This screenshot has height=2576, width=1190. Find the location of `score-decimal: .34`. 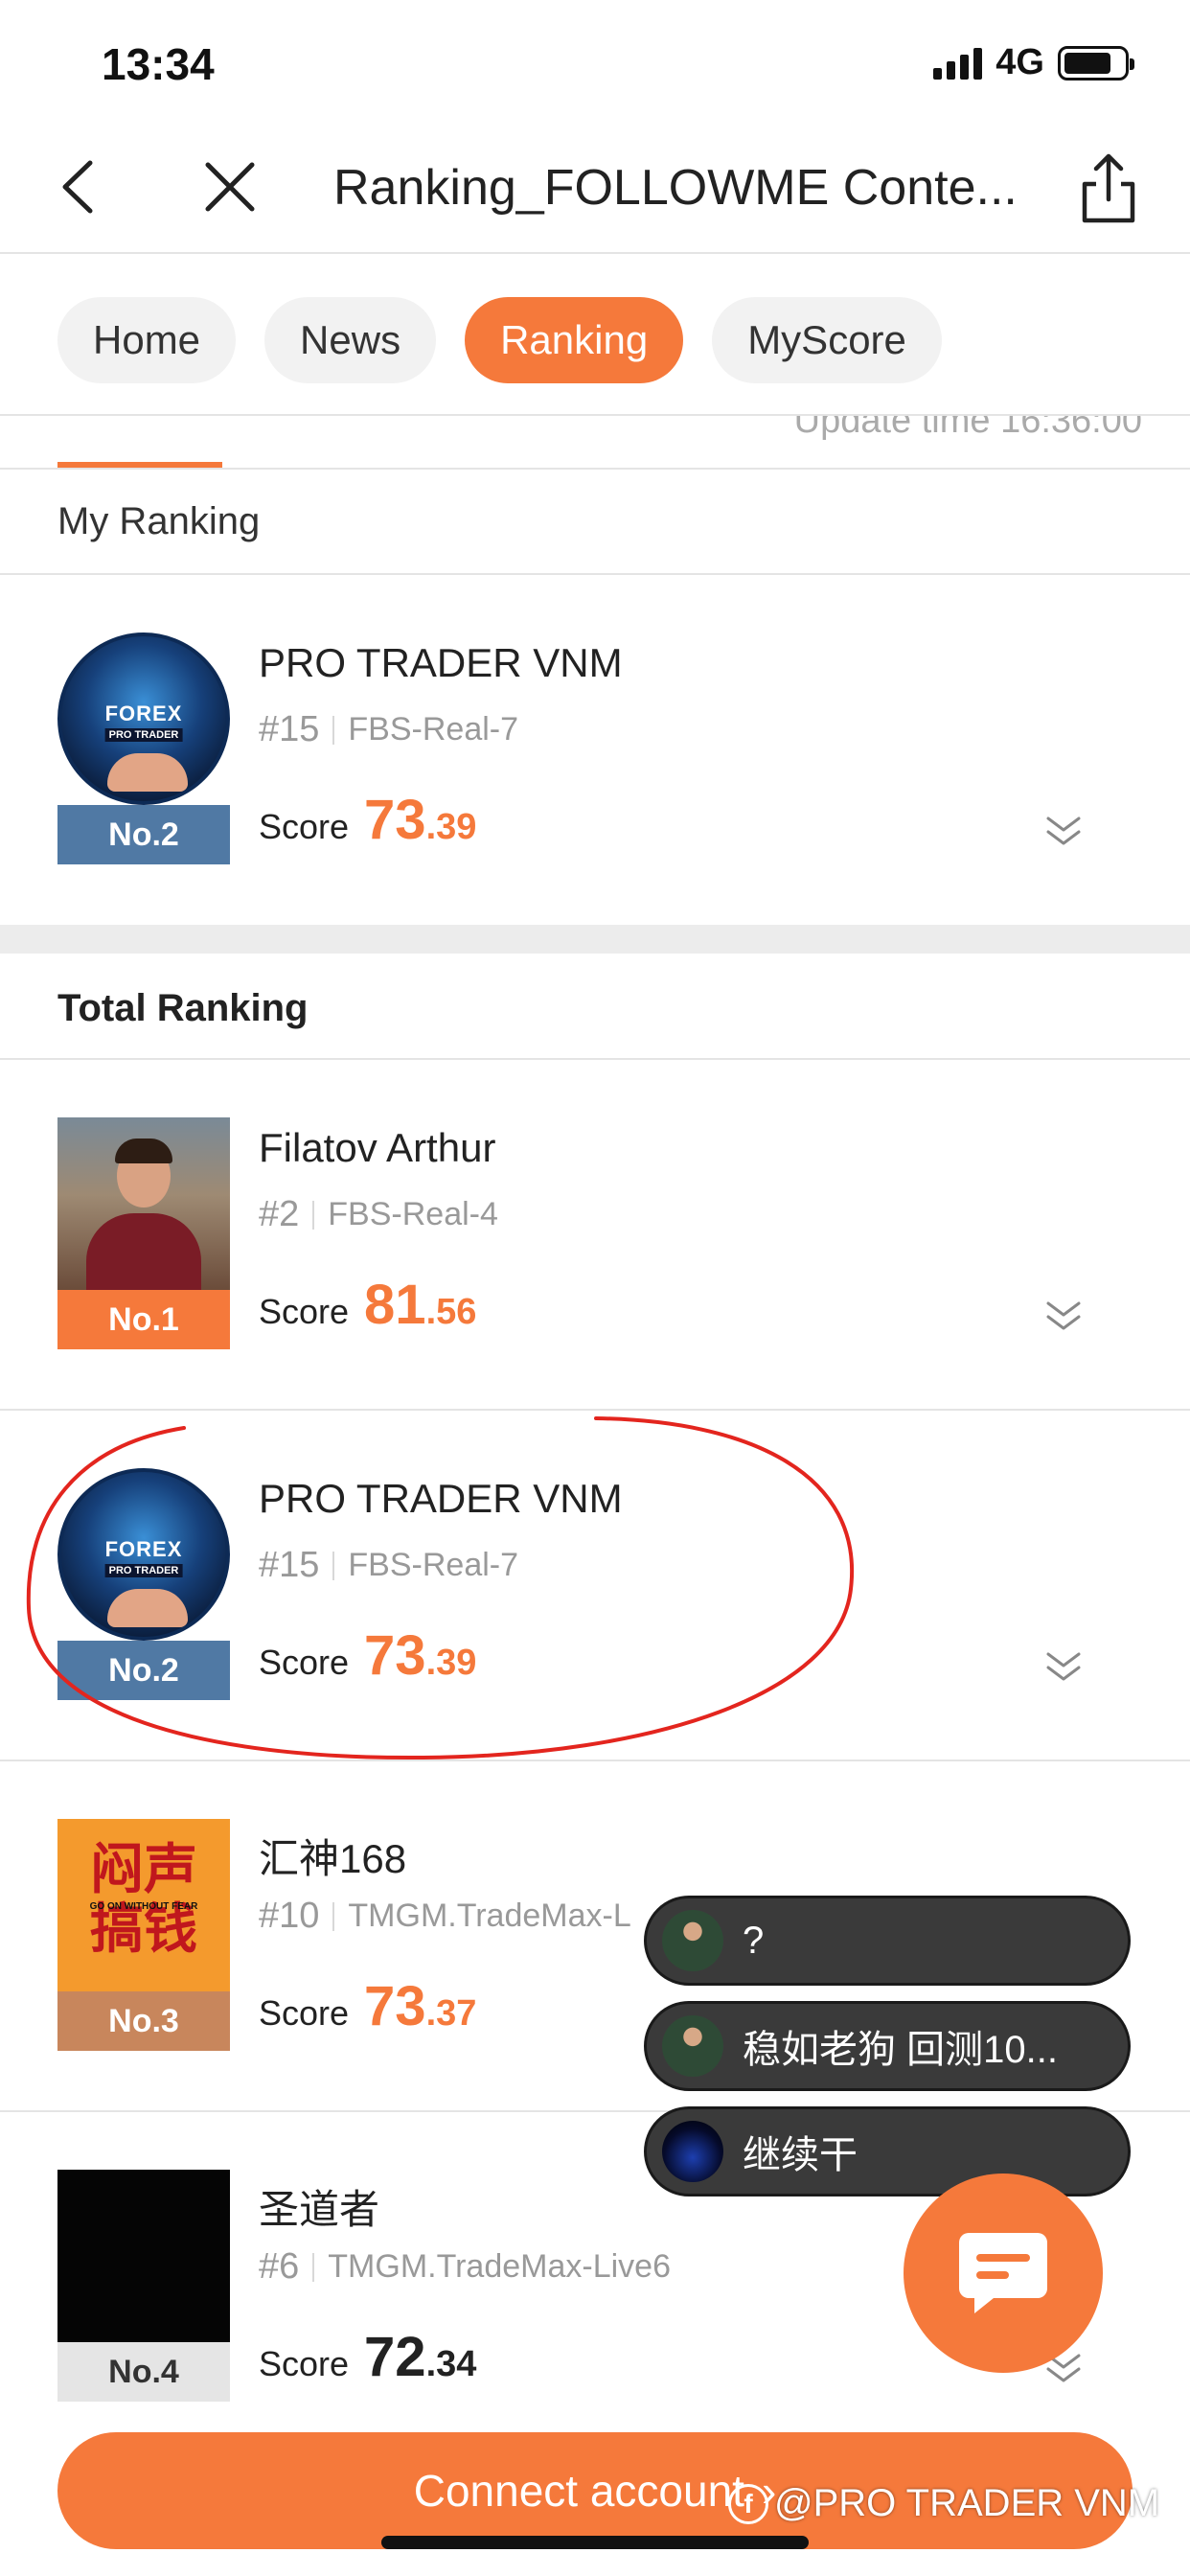

score-decimal: .34 is located at coordinates (451, 2364).